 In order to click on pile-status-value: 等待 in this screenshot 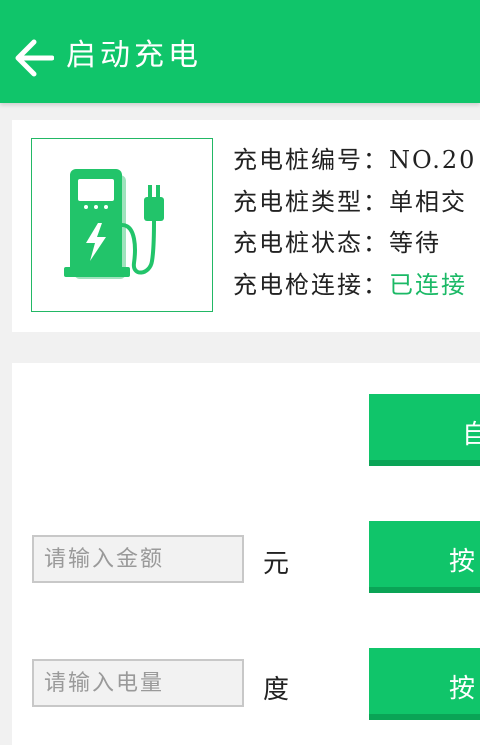, I will do `click(415, 243)`.